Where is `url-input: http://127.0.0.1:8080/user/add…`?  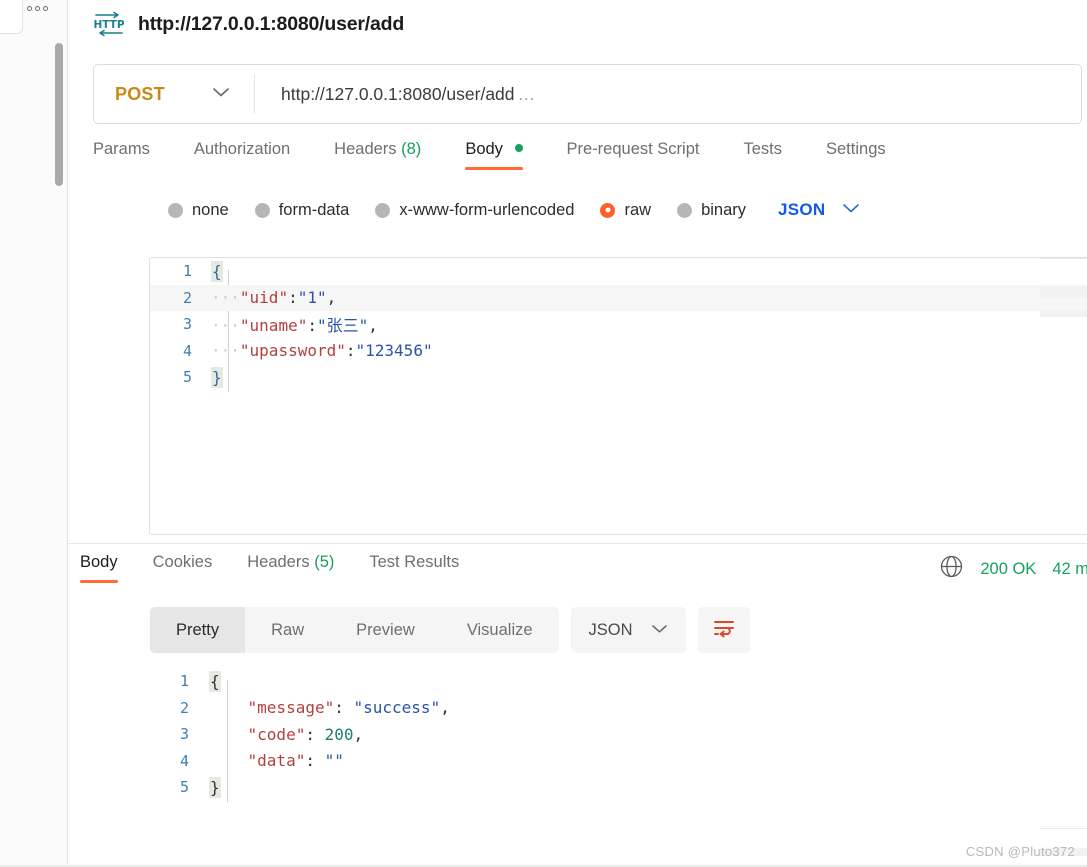 url-input: http://127.0.0.1:8080/user/add… is located at coordinates (668, 94).